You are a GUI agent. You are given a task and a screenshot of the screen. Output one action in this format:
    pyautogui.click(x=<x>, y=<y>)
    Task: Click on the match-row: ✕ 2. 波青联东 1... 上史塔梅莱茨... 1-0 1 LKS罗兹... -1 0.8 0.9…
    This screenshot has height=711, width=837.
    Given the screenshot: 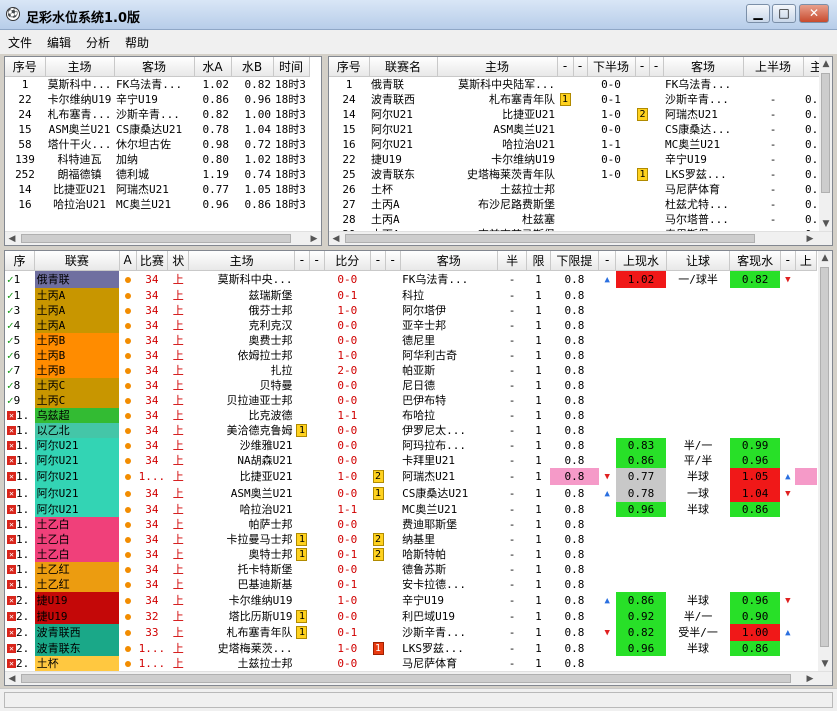 What is the action you would take?
    pyautogui.click(x=411, y=648)
    